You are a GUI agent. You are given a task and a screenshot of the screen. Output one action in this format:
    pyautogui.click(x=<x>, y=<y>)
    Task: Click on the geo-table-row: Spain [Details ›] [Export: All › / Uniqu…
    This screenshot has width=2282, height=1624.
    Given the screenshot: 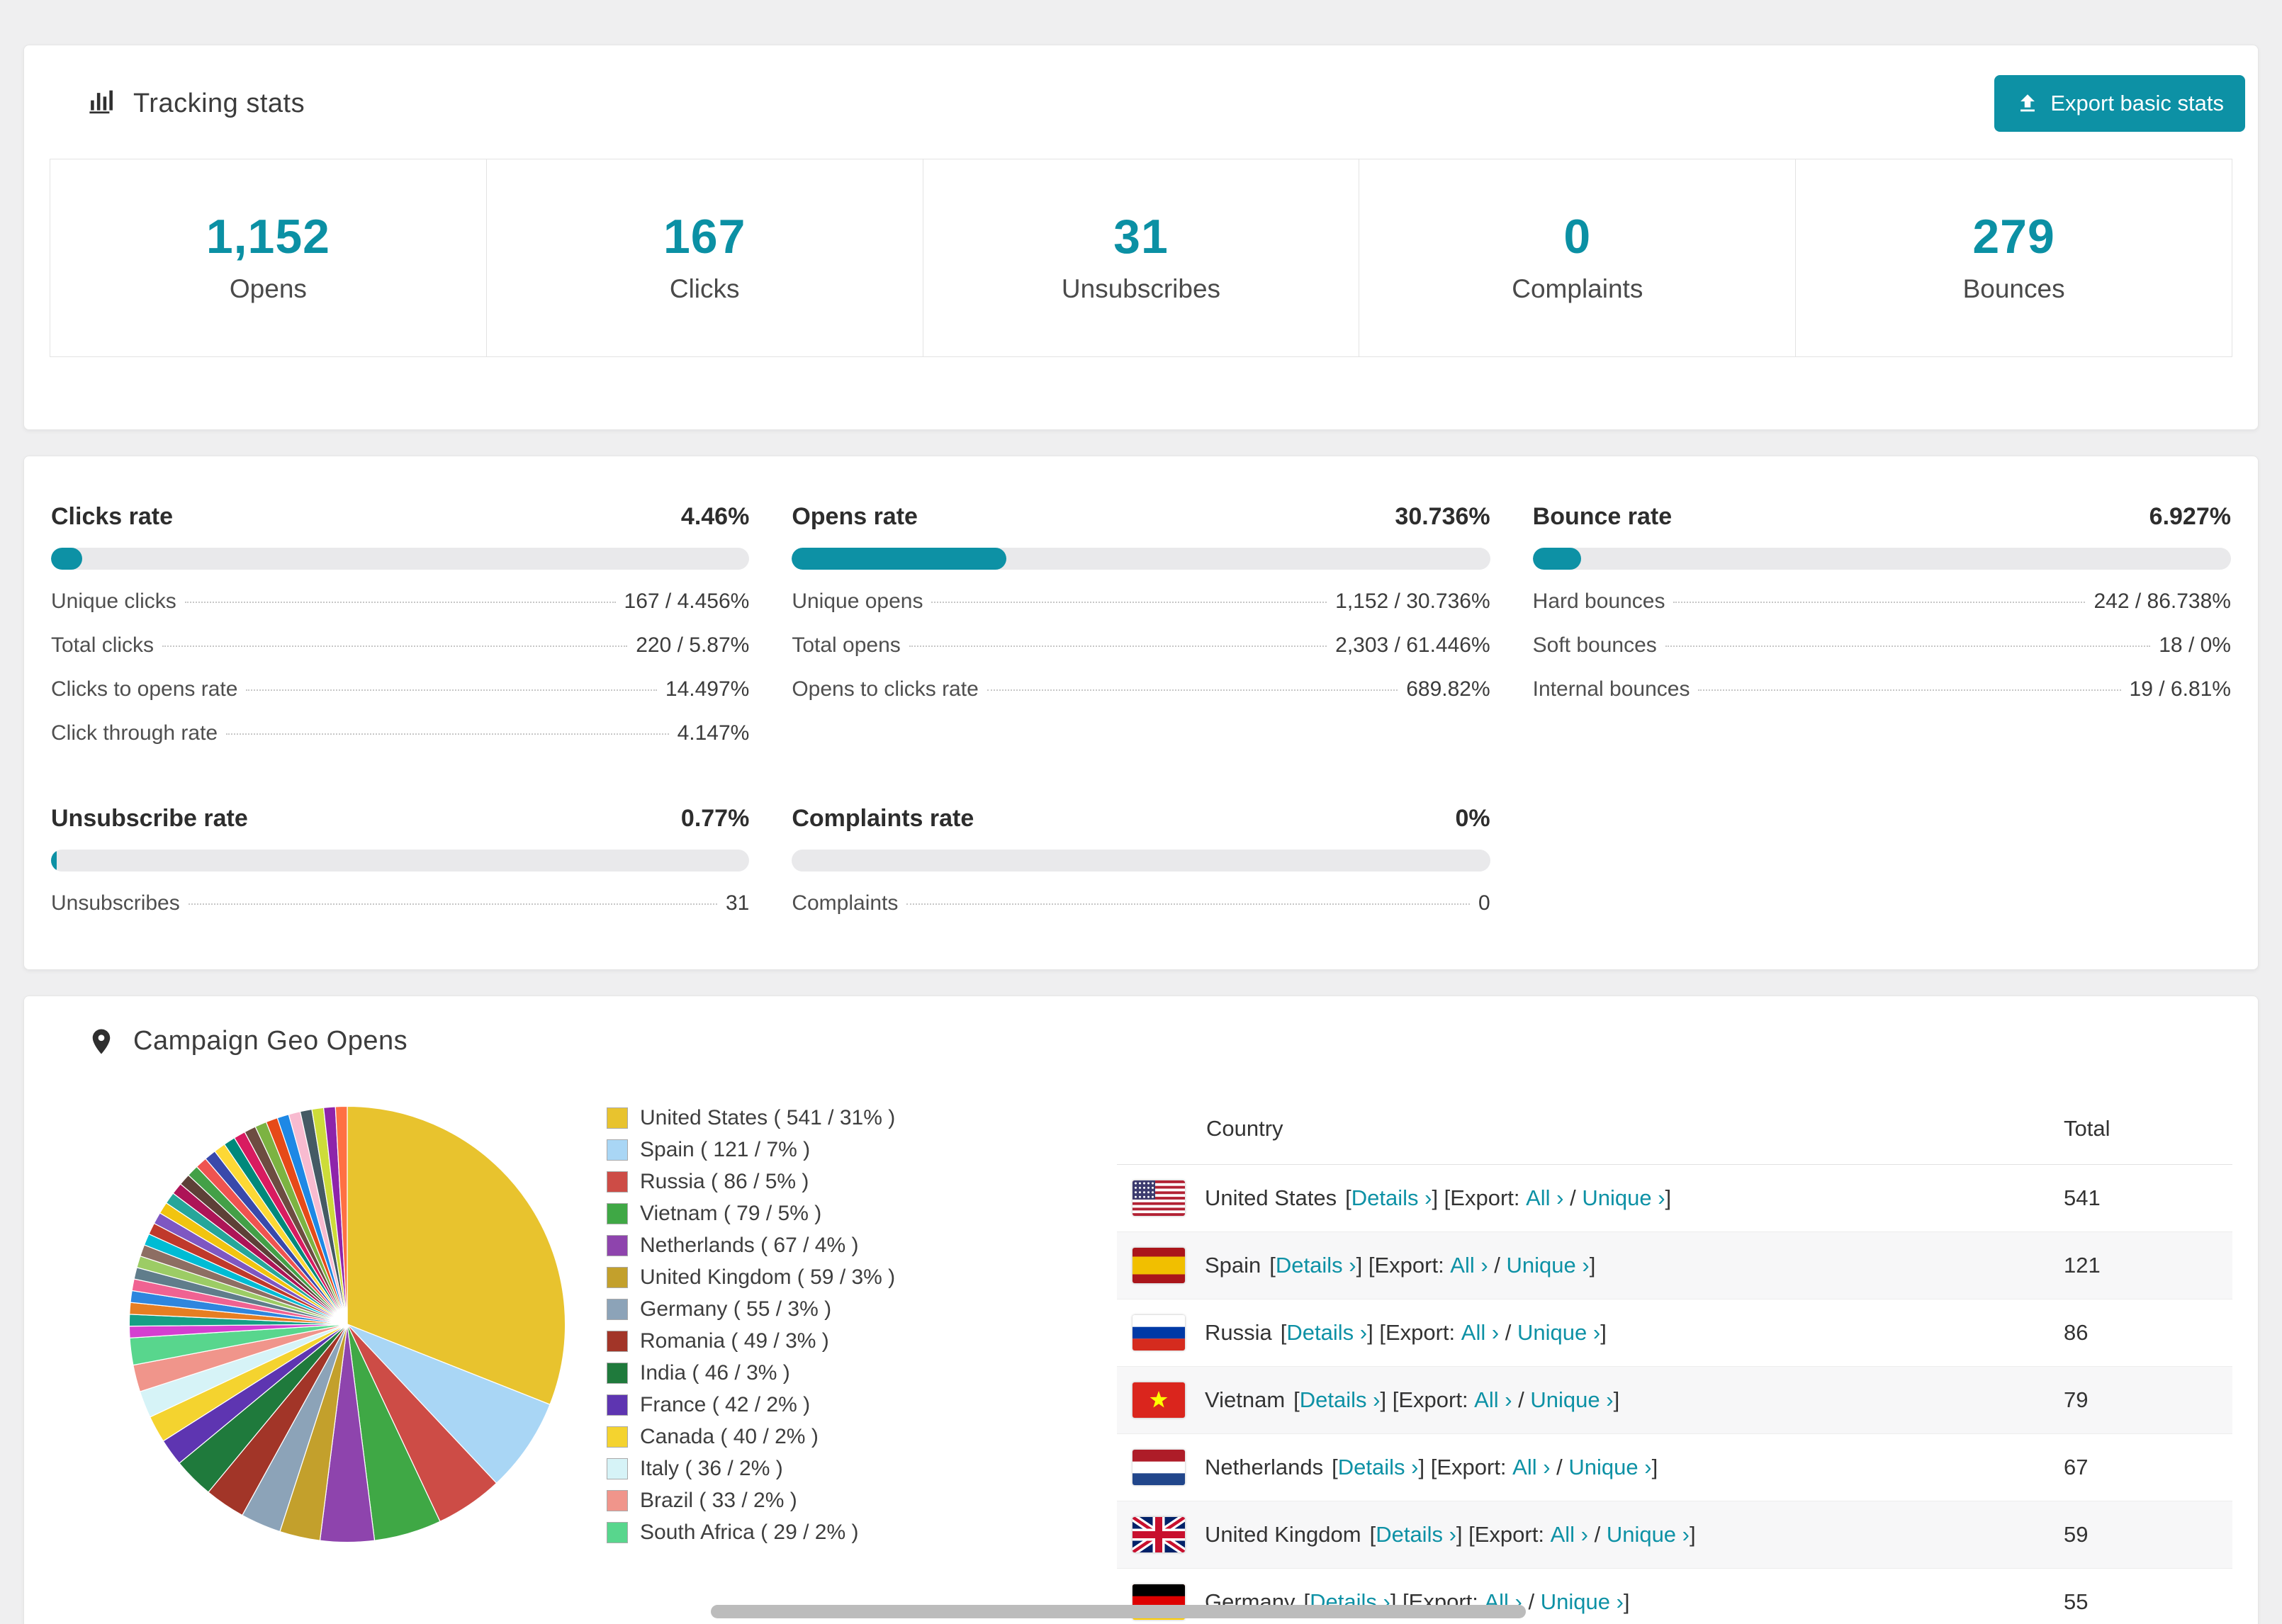 What is the action you would take?
    pyautogui.click(x=1675, y=1265)
    